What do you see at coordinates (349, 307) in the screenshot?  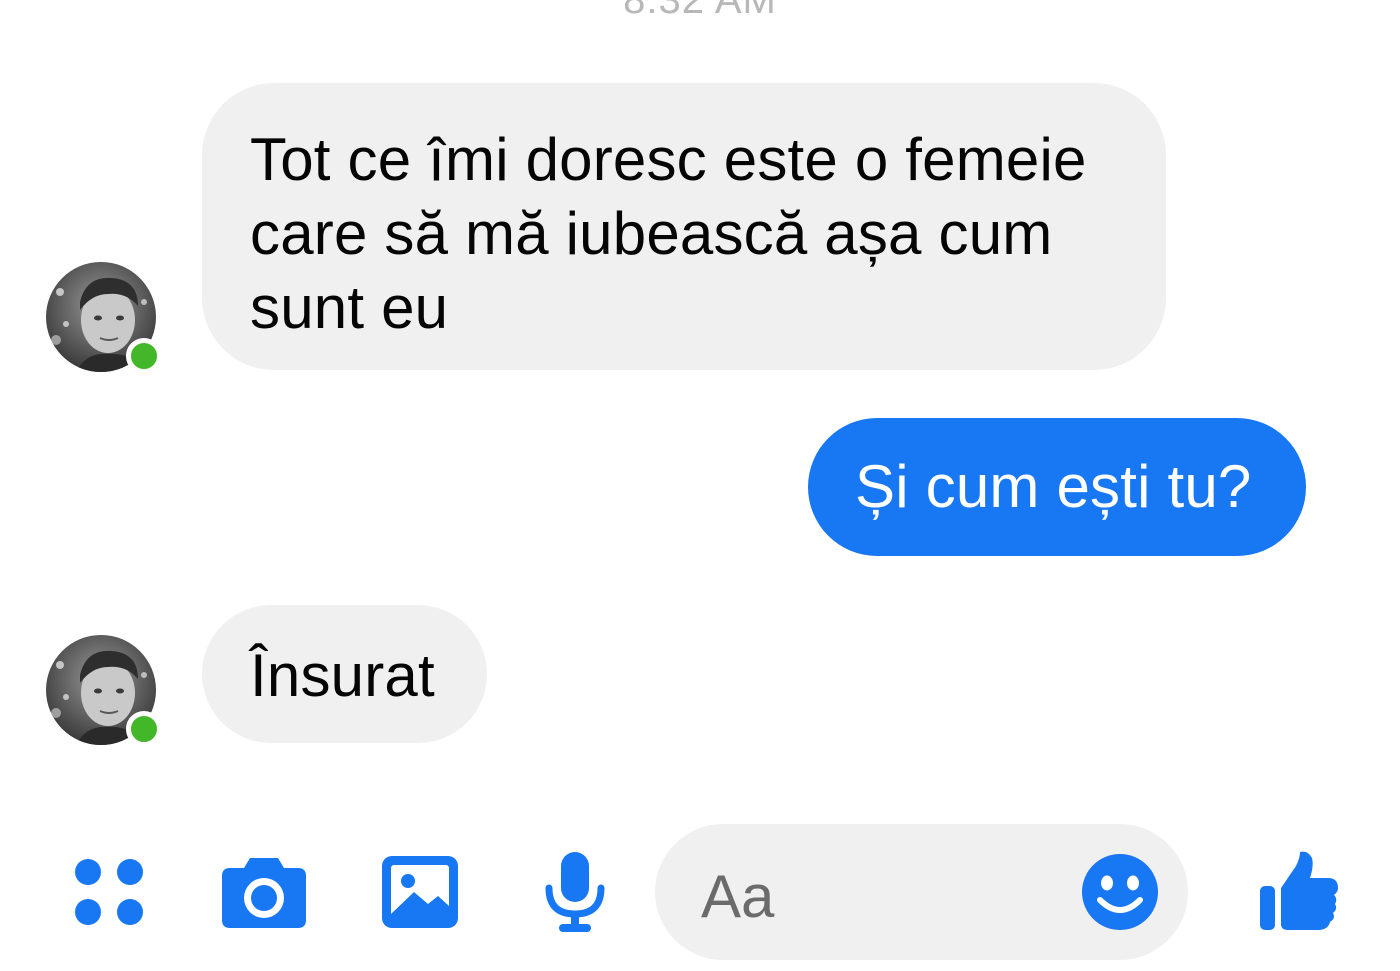 I see `message-line: sunt eu` at bounding box center [349, 307].